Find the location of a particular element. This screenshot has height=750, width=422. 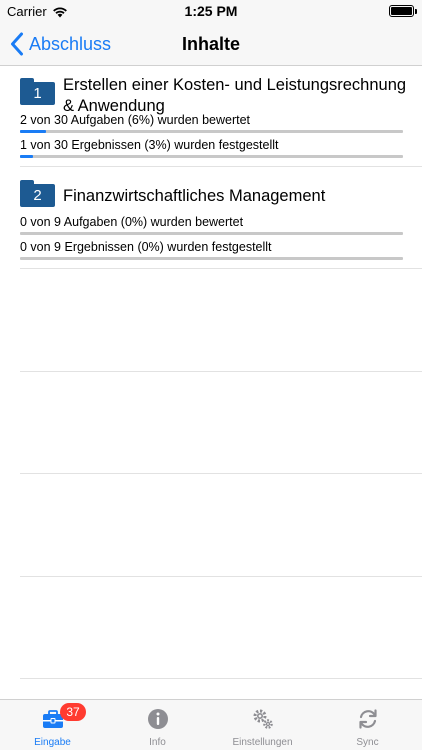

tab-label: Sync is located at coordinates (367, 742).